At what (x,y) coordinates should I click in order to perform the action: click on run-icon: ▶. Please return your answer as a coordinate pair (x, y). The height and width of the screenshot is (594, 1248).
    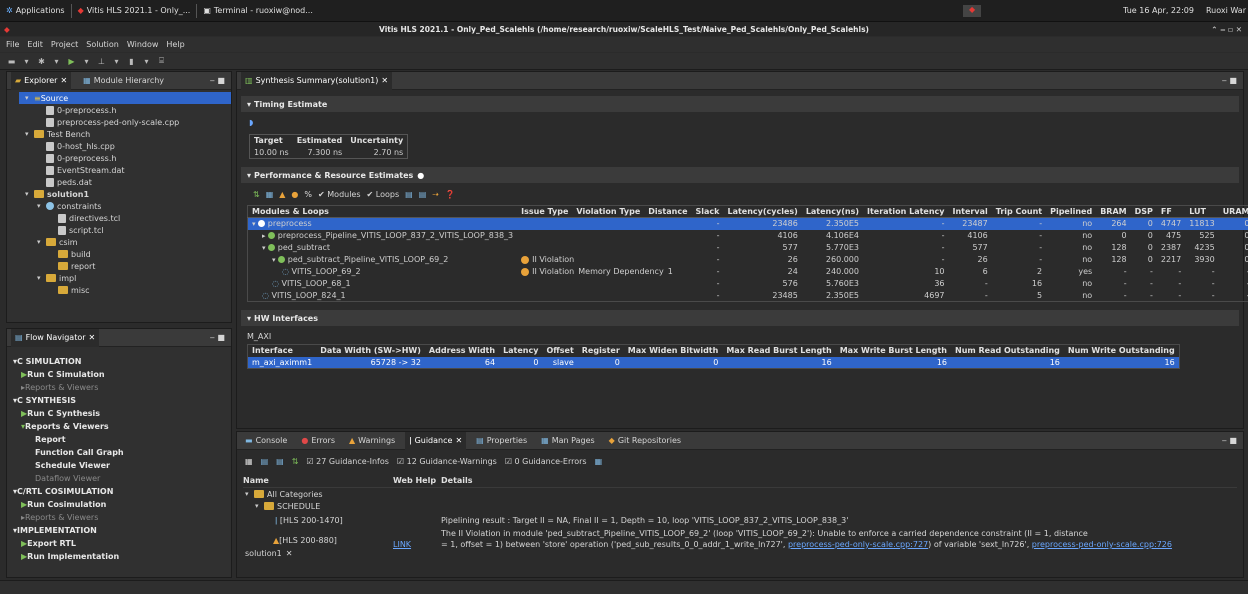
    Looking at the image, I should click on (71, 61).